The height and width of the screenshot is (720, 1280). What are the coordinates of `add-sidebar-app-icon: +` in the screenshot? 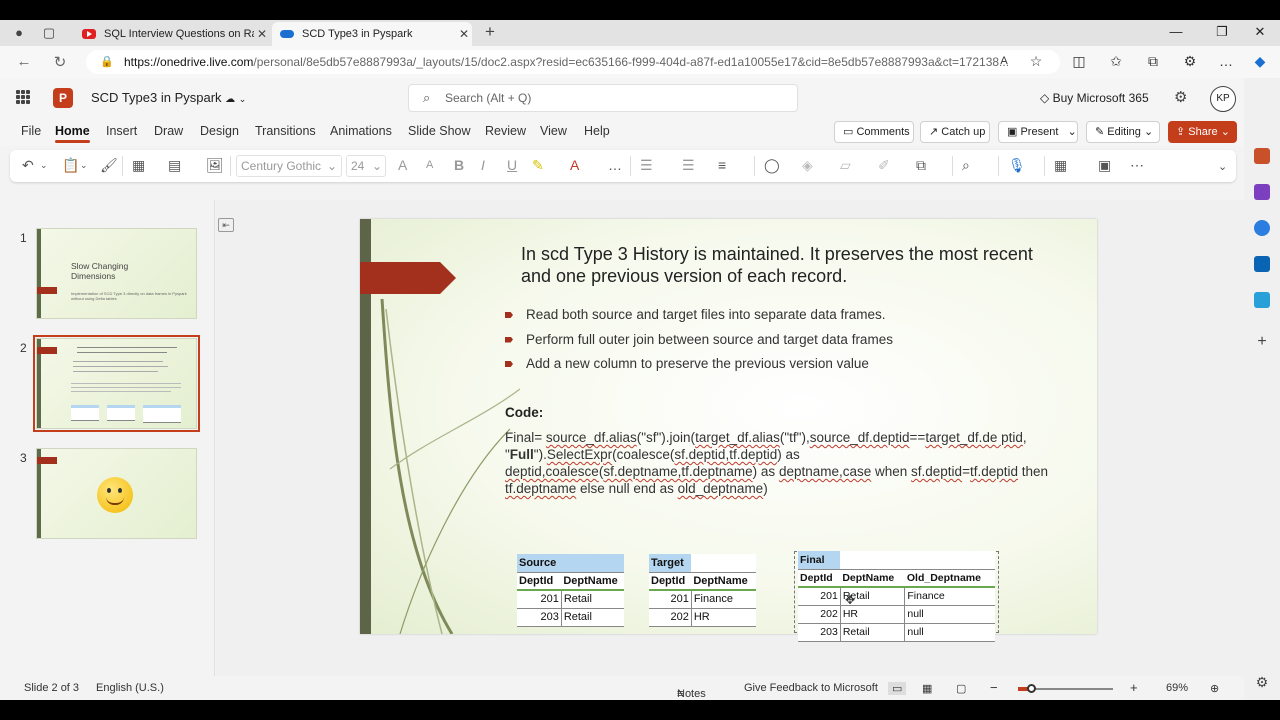 It's located at (1262, 342).